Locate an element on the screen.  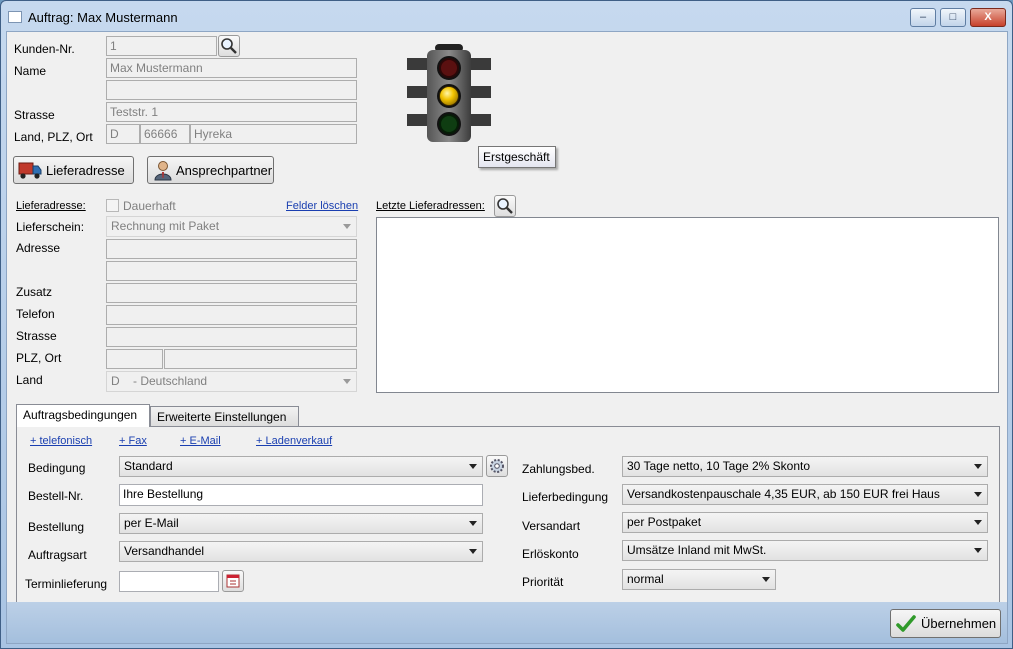
traffic-light-tooltip: Erstgeschäft is located at coordinates (517, 157).